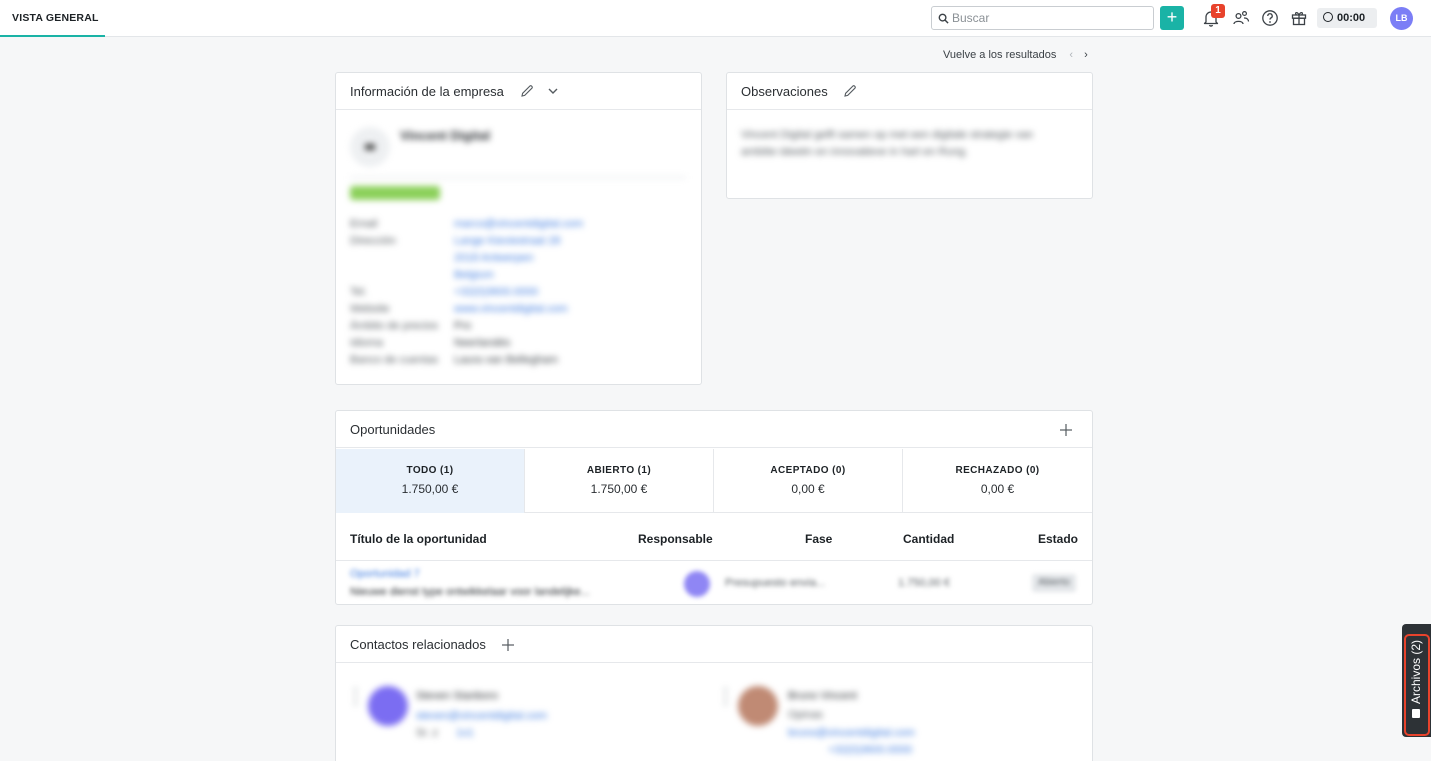 This screenshot has width=1431, height=761. Describe the element at coordinates (359, 292) in the screenshot. I see `info-label: Tel.` at that location.